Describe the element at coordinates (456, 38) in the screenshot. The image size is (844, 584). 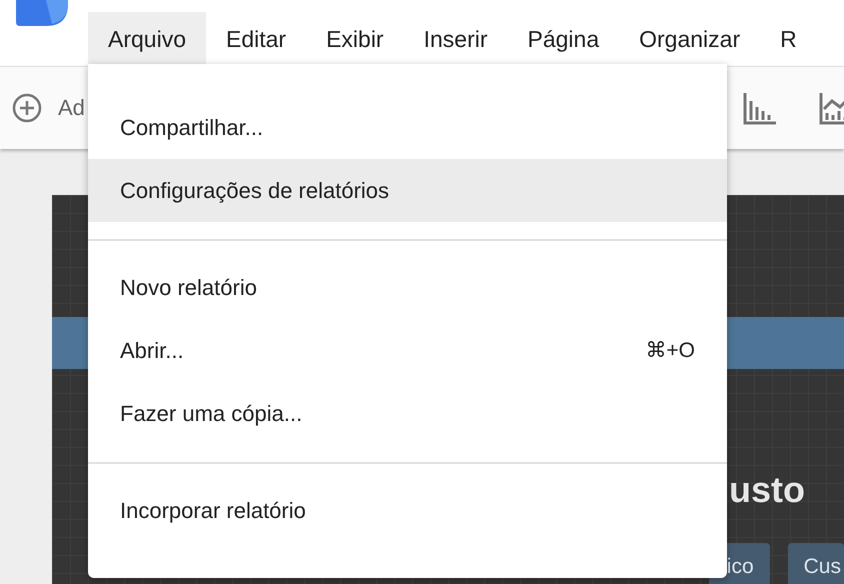
I see `menu-item: Inserir` at that location.